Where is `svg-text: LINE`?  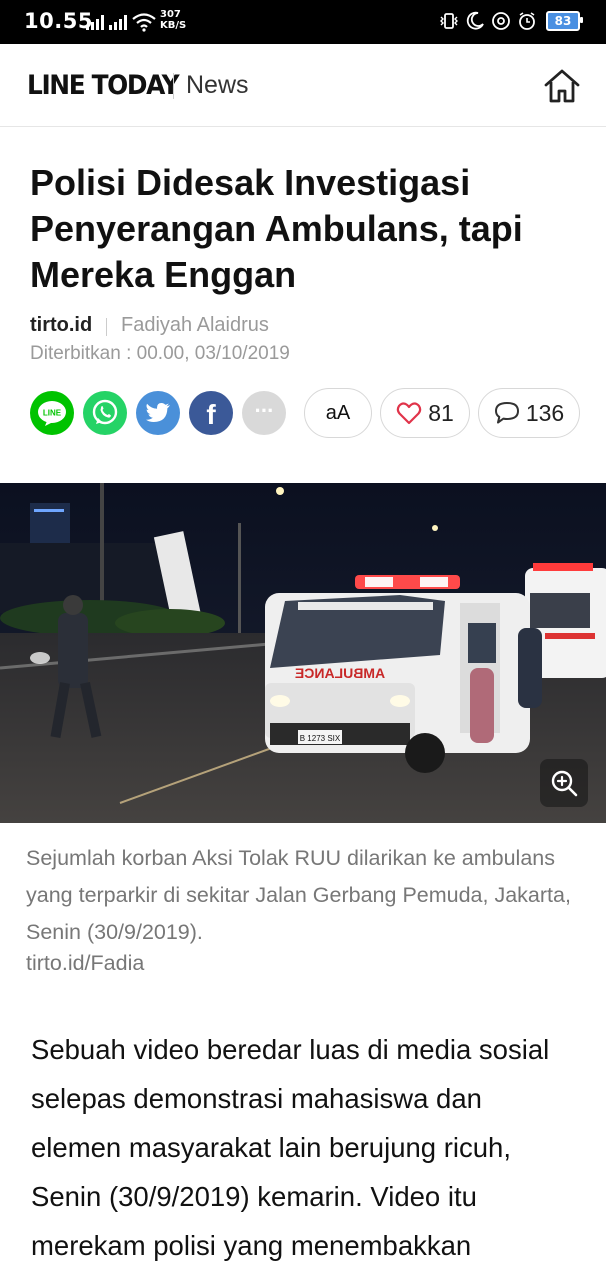
svg-text: LINE is located at coordinates (52, 413).